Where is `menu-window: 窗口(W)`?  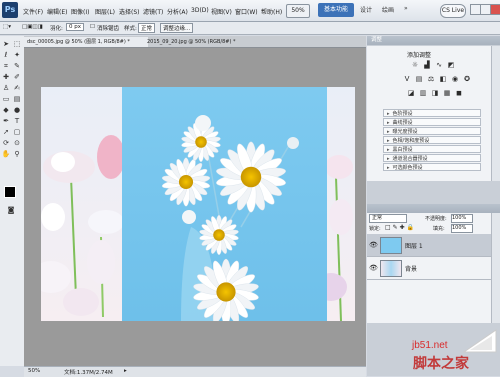 menu-window: 窗口(W) is located at coordinates (246, 11).